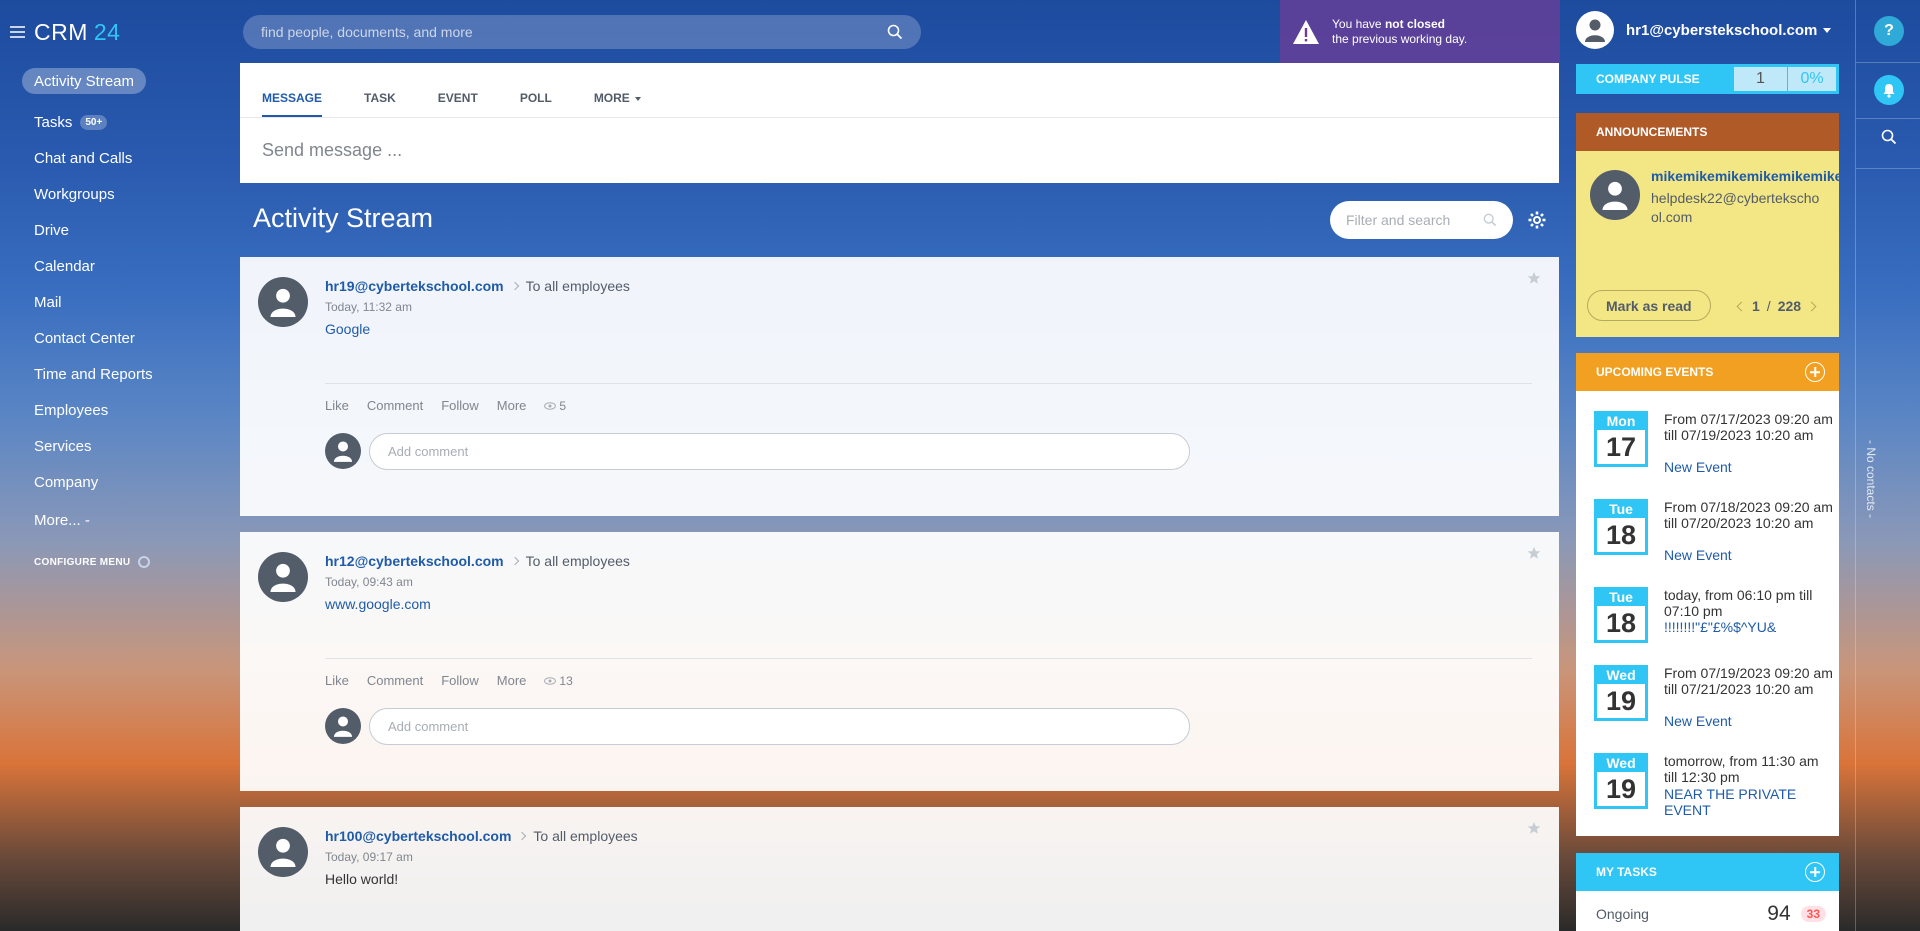 The image size is (1920, 931). I want to click on event-time: today, from 06:10 pm till 07:10 pm, so click(1738, 603).